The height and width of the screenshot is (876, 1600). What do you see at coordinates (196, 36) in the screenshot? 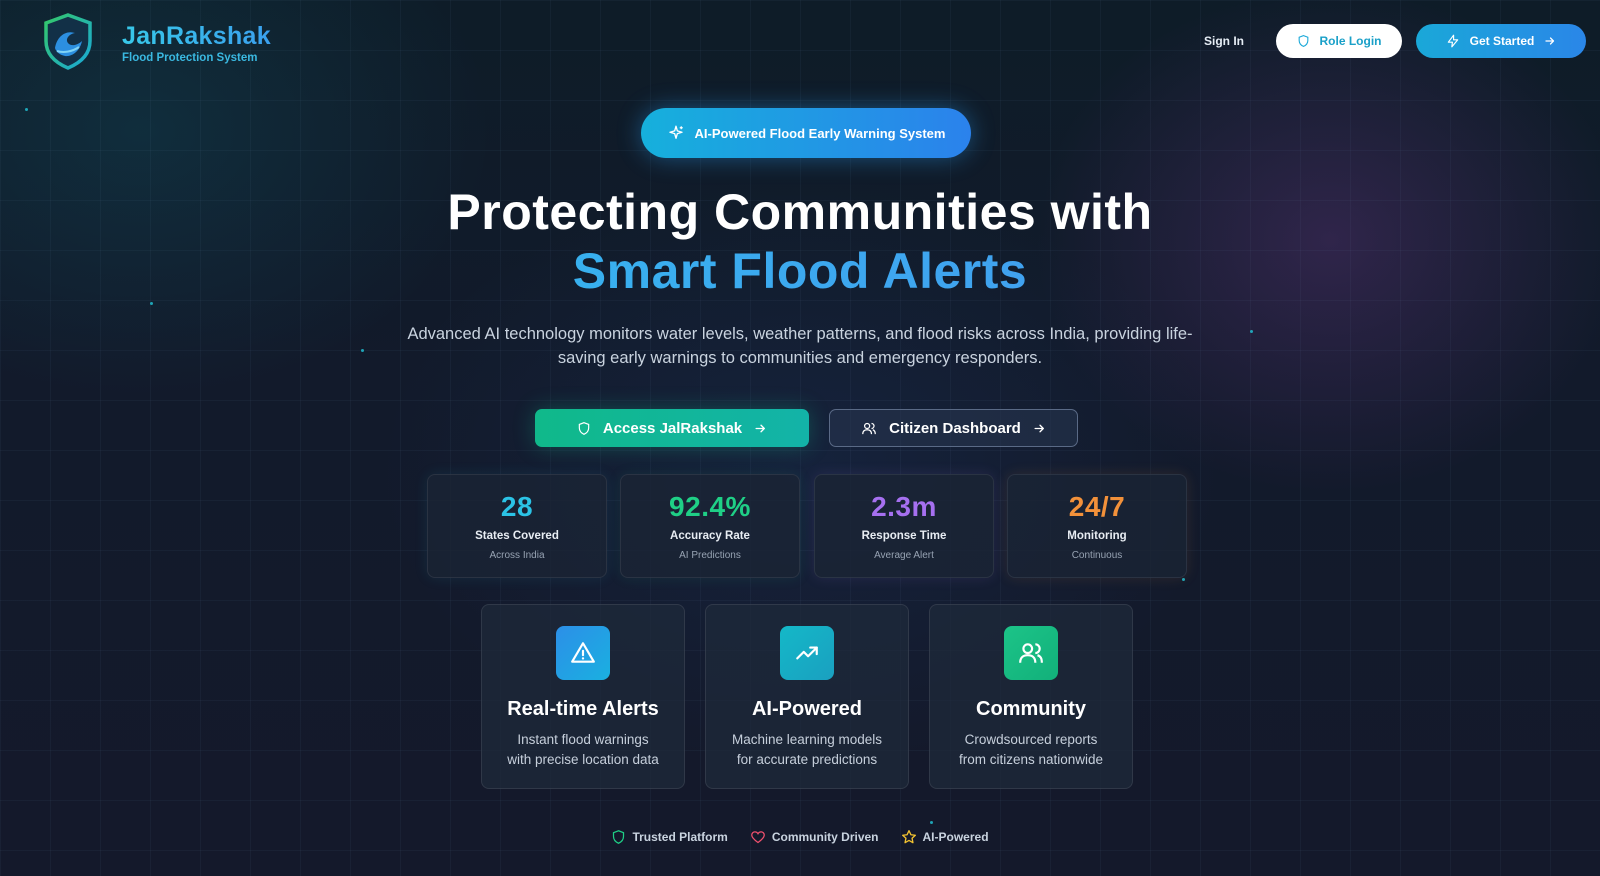
I see `brand-name: JanRakshak` at bounding box center [196, 36].